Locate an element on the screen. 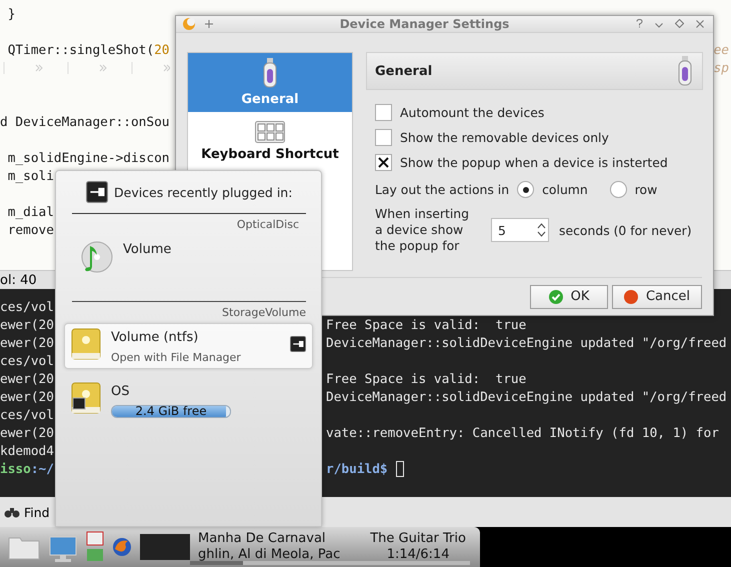  music-disc-icon is located at coordinates (96, 257).